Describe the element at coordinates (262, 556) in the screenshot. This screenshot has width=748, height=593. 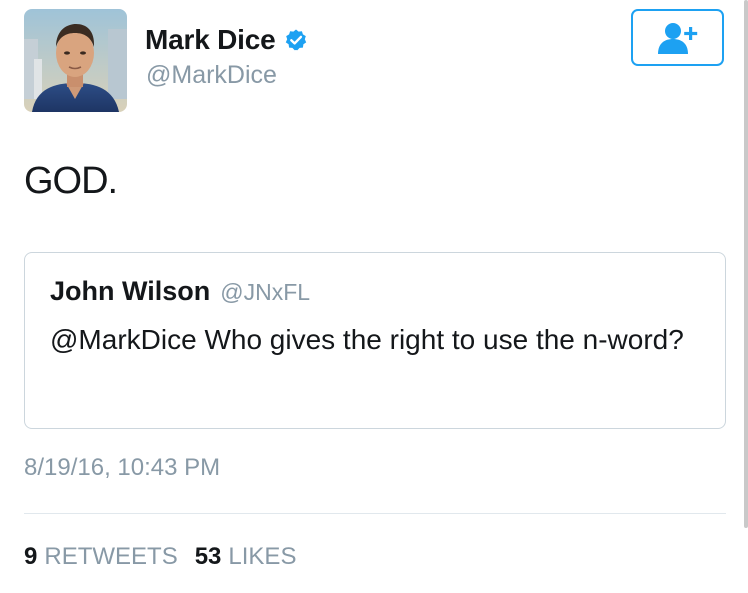
I see `likes-label: LIKES` at that location.